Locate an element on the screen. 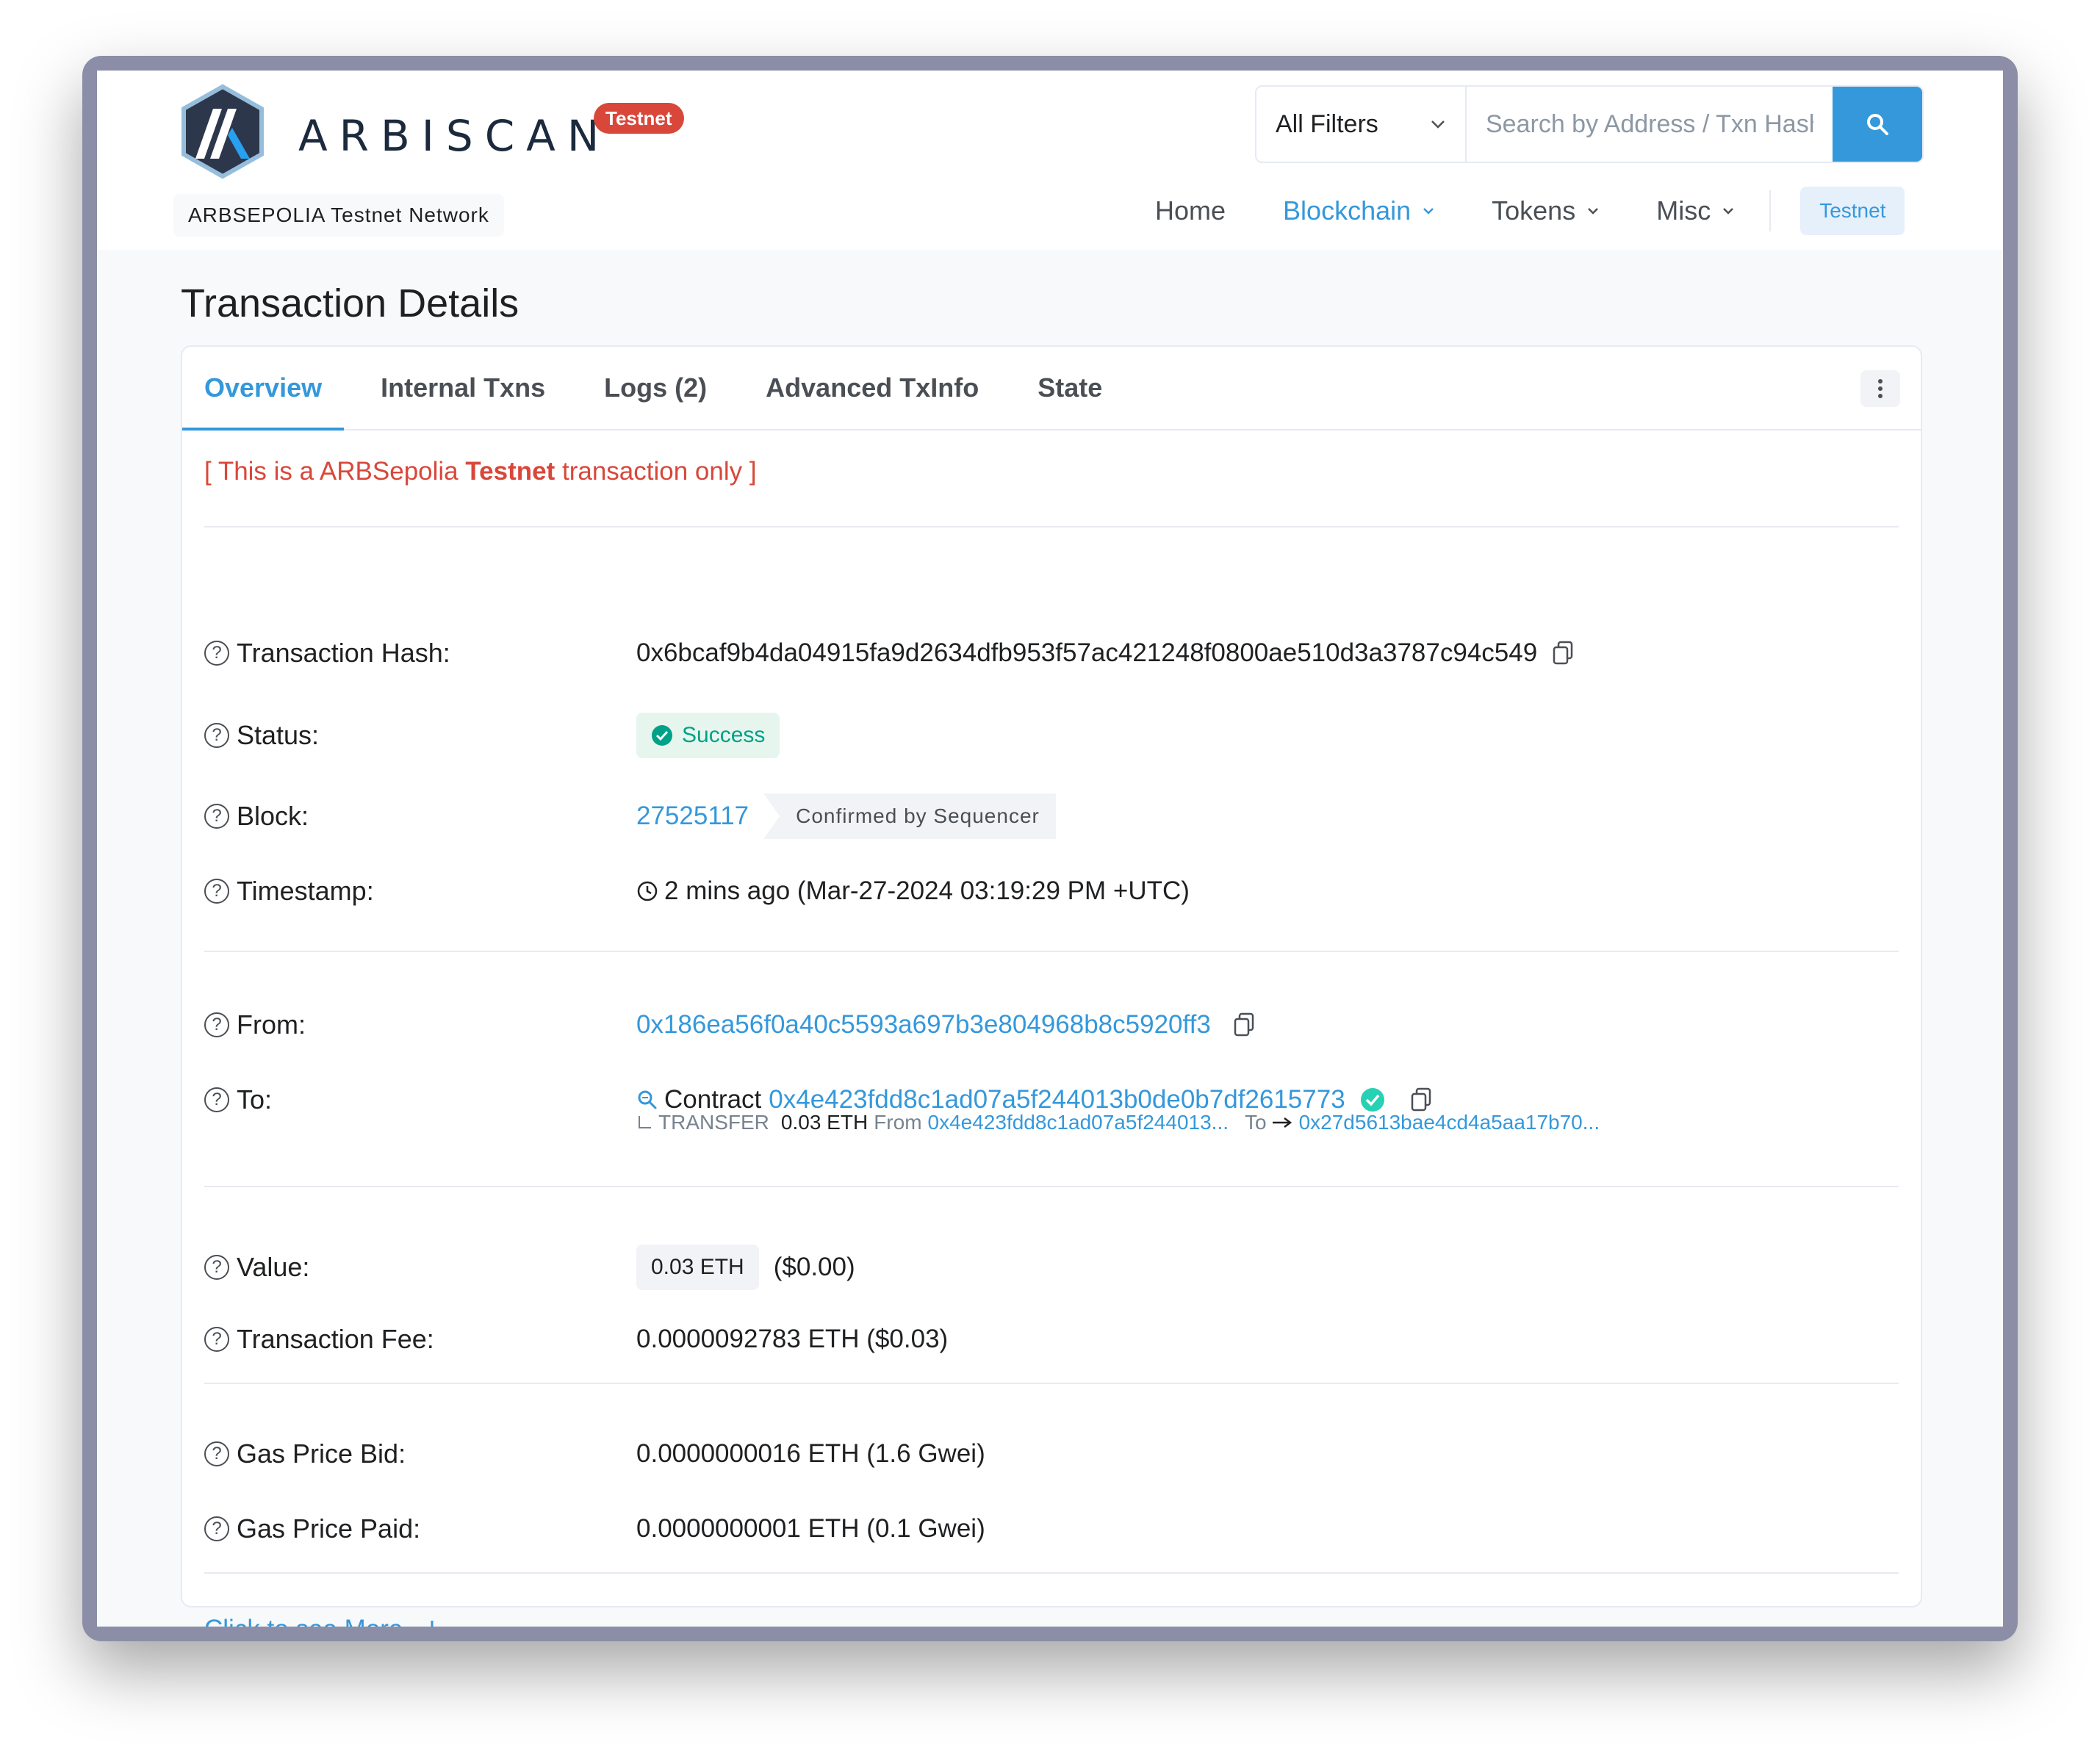  clock-icon is located at coordinates (647, 891).